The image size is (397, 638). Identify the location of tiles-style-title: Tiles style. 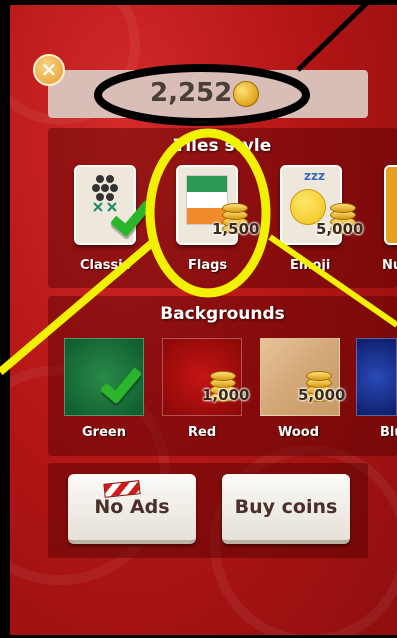
(222, 146).